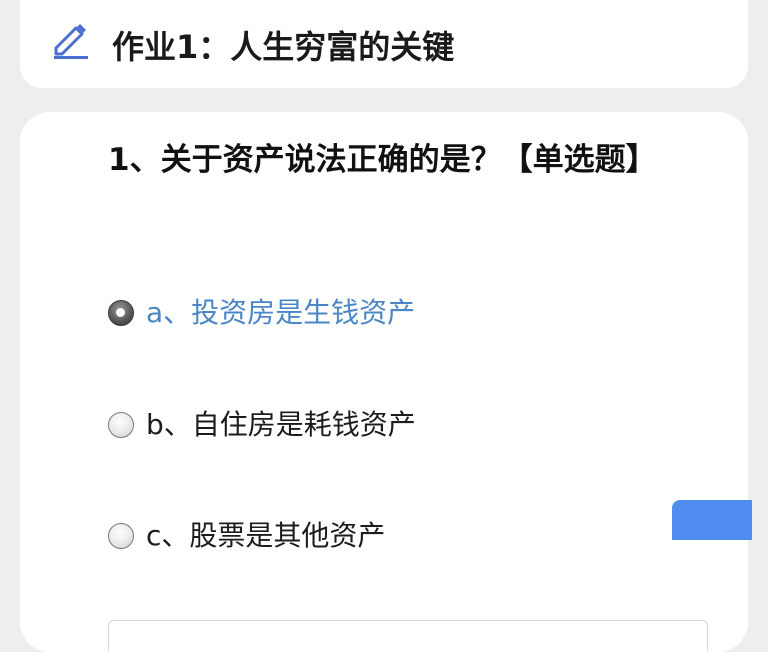 This screenshot has width=768, height=652. Describe the element at coordinates (281, 312) in the screenshot. I see `option-label: a、投资房是生钱资产` at that location.